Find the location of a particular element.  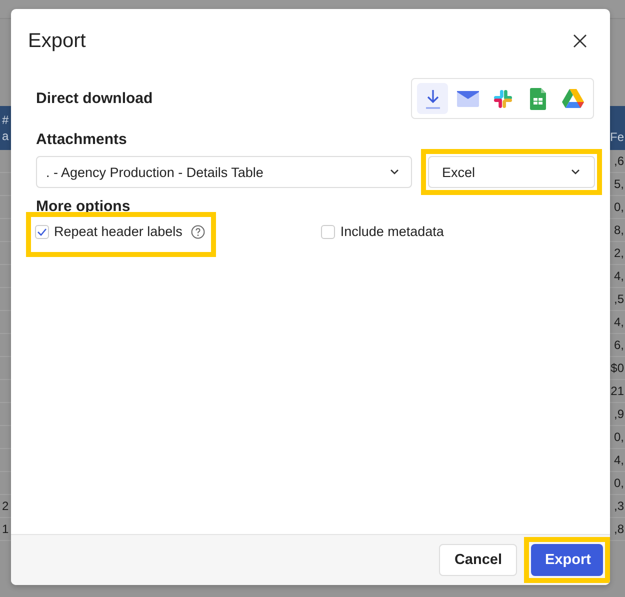

close-icon is located at coordinates (580, 41).